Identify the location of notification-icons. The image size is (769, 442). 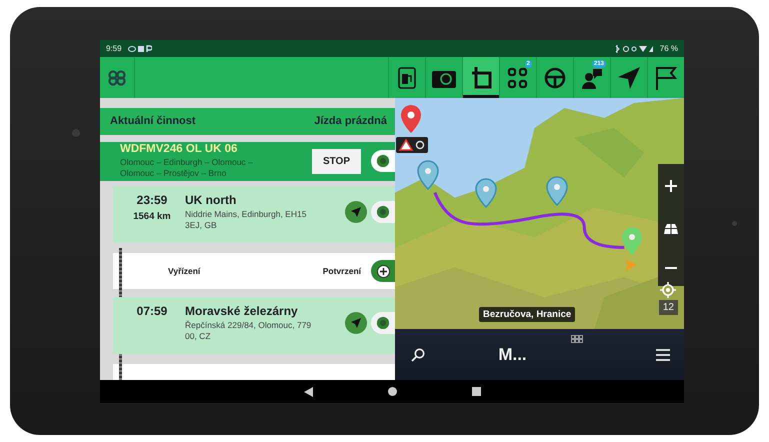
(140, 48).